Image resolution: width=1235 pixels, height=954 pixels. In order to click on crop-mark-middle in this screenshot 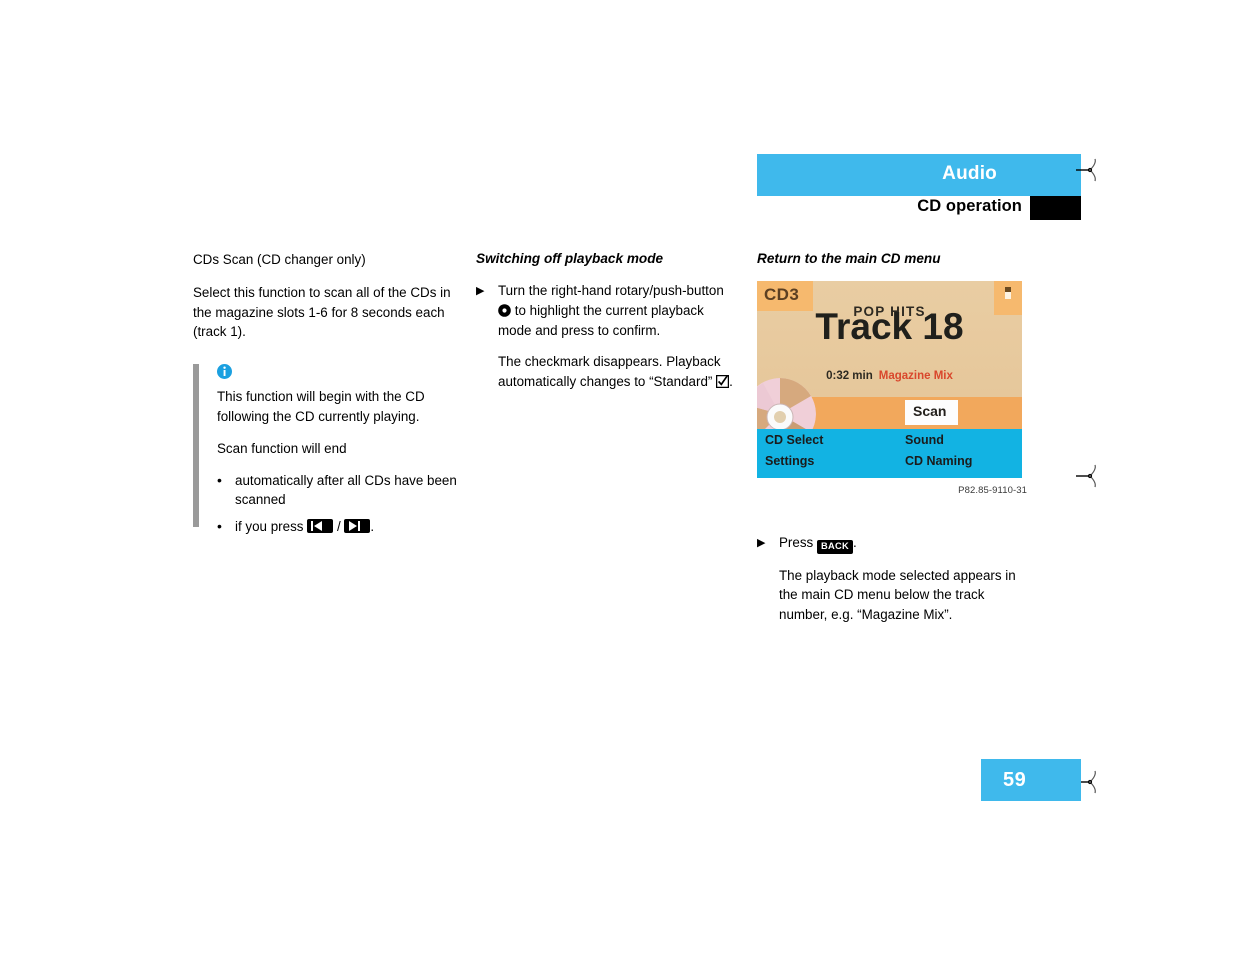, I will do `click(1090, 476)`.